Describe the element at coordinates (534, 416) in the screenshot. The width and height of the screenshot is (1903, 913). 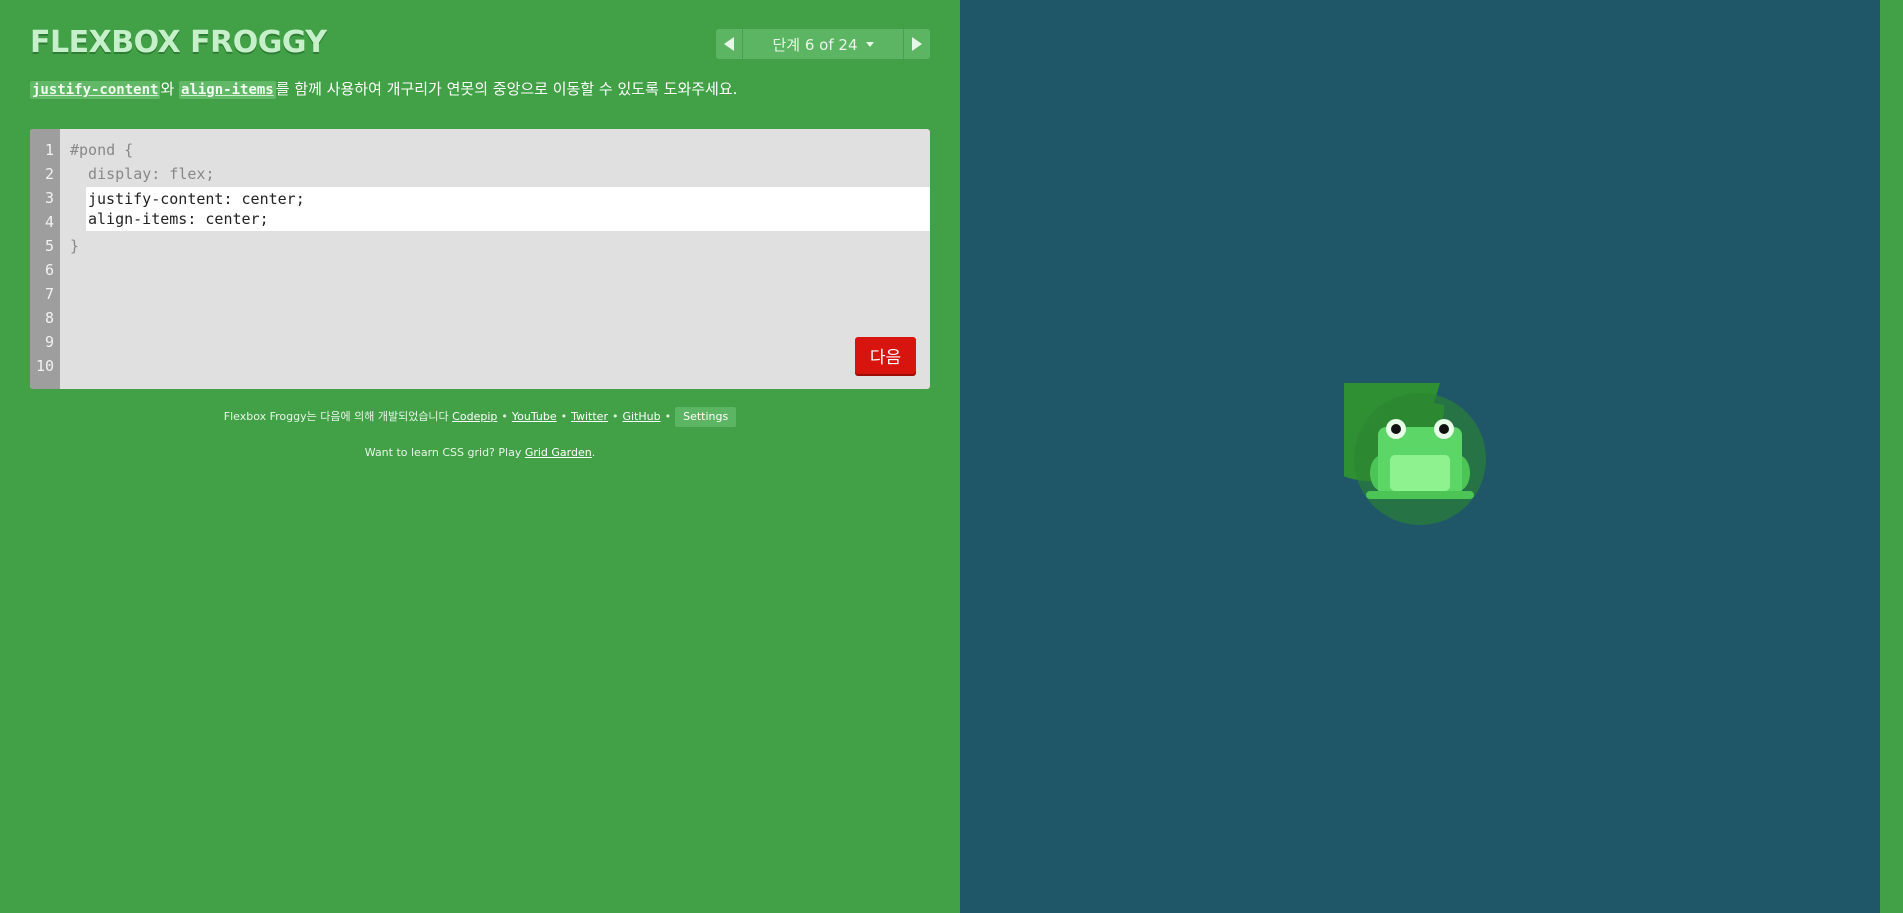
I see `youtube-link: YouTube` at that location.